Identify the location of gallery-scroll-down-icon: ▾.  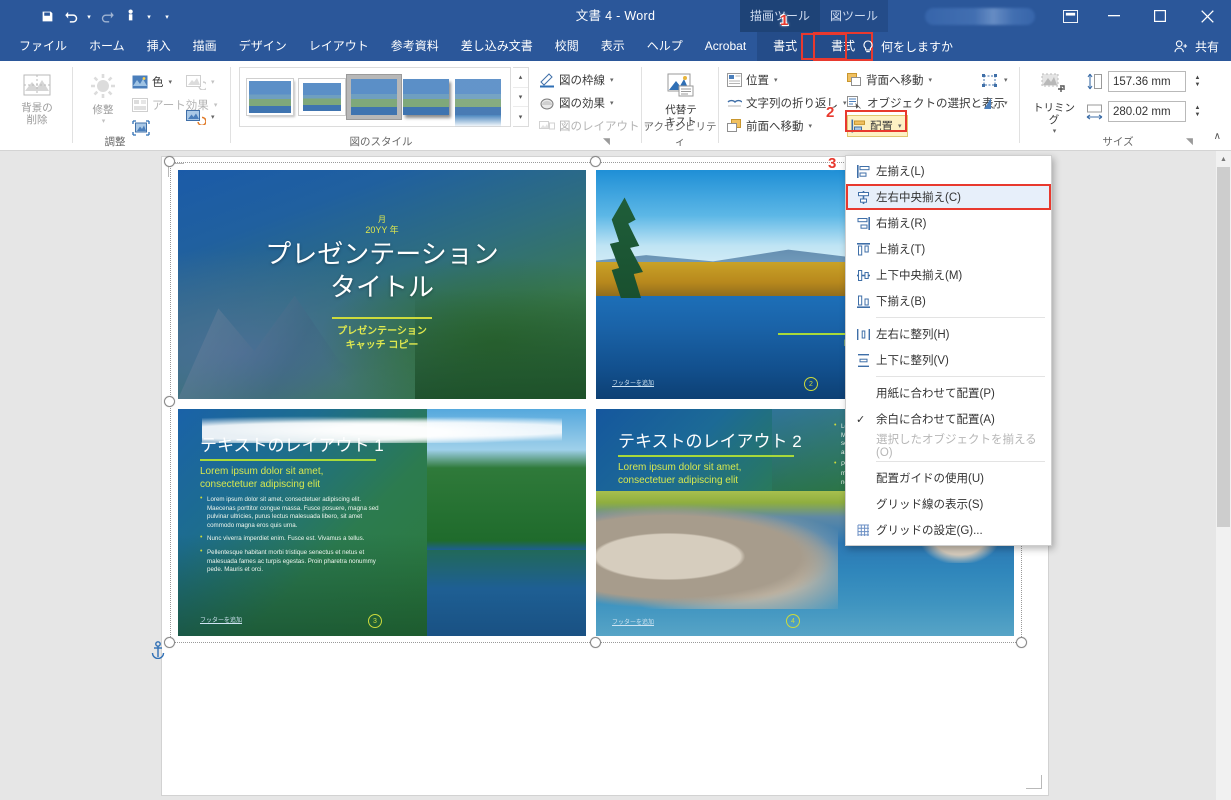
(520, 98).